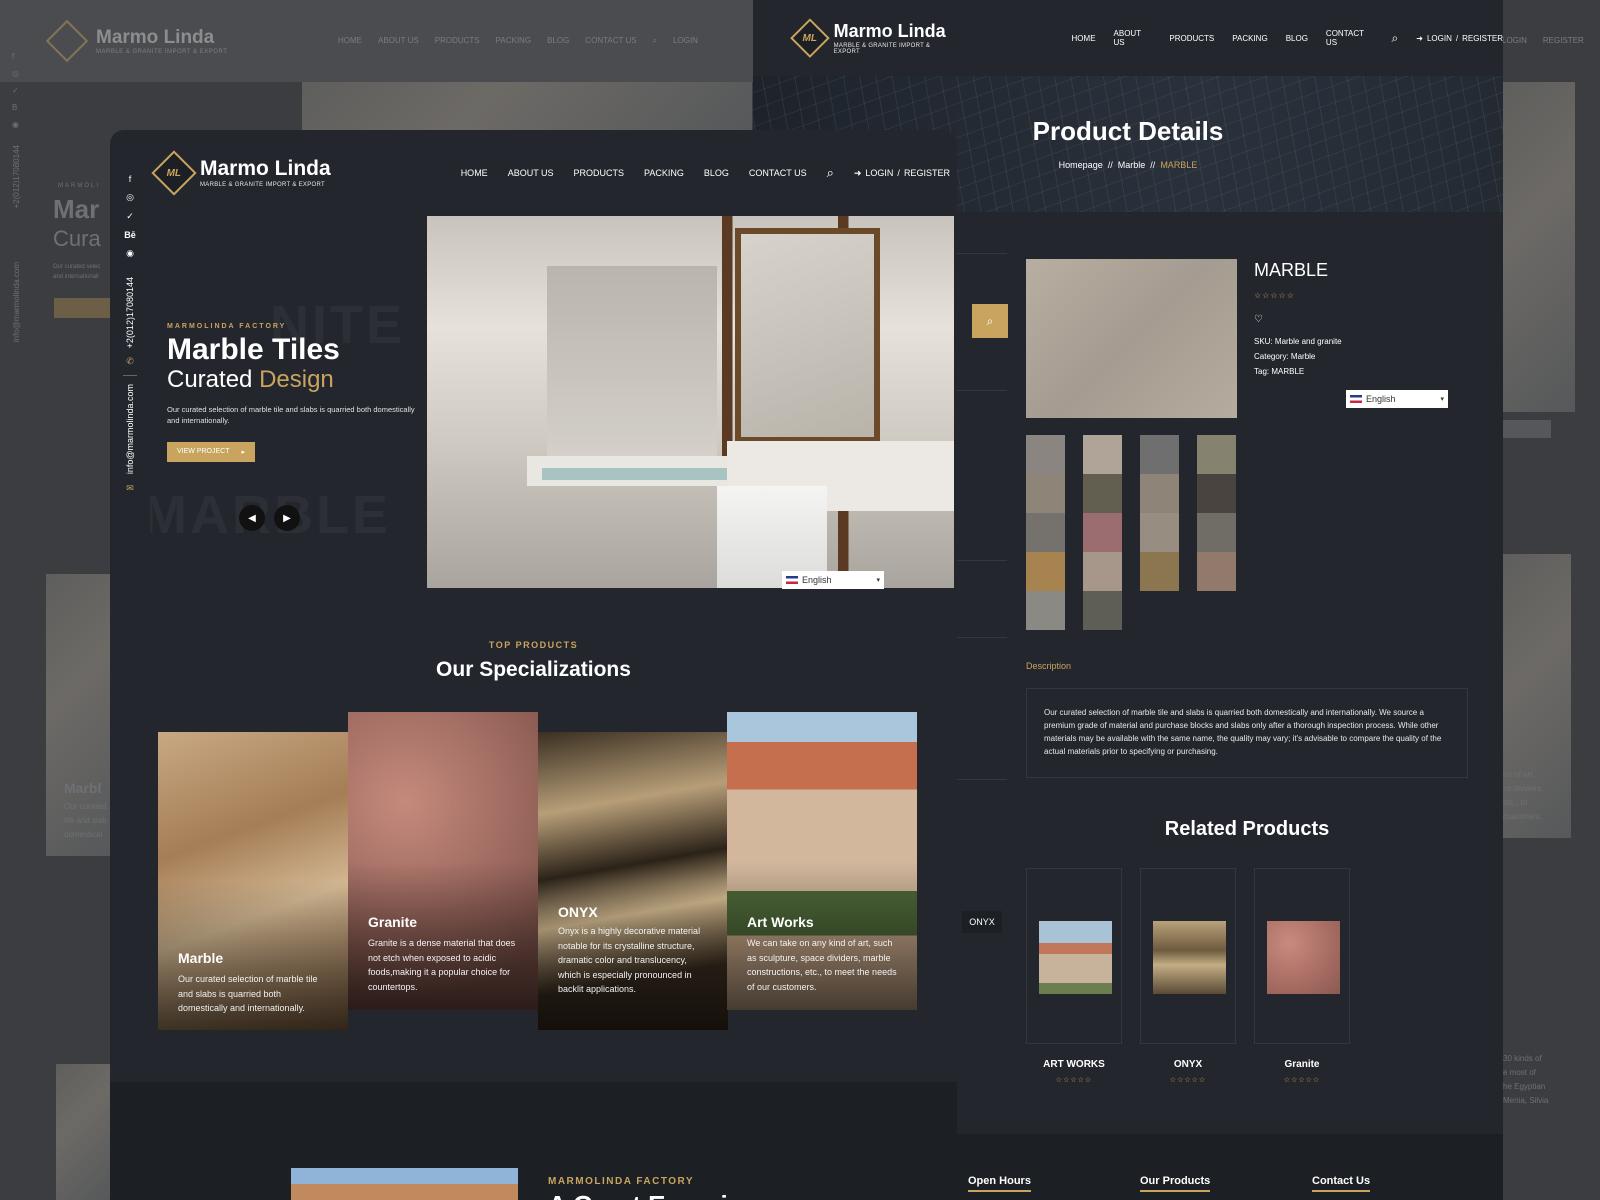 This screenshot has width=1600, height=1200. Describe the element at coordinates (162, 52) in the screenshot. I see `bg-brand-tagline: MARBLE & GRANITE IMPORT & EXPORT` at that location.